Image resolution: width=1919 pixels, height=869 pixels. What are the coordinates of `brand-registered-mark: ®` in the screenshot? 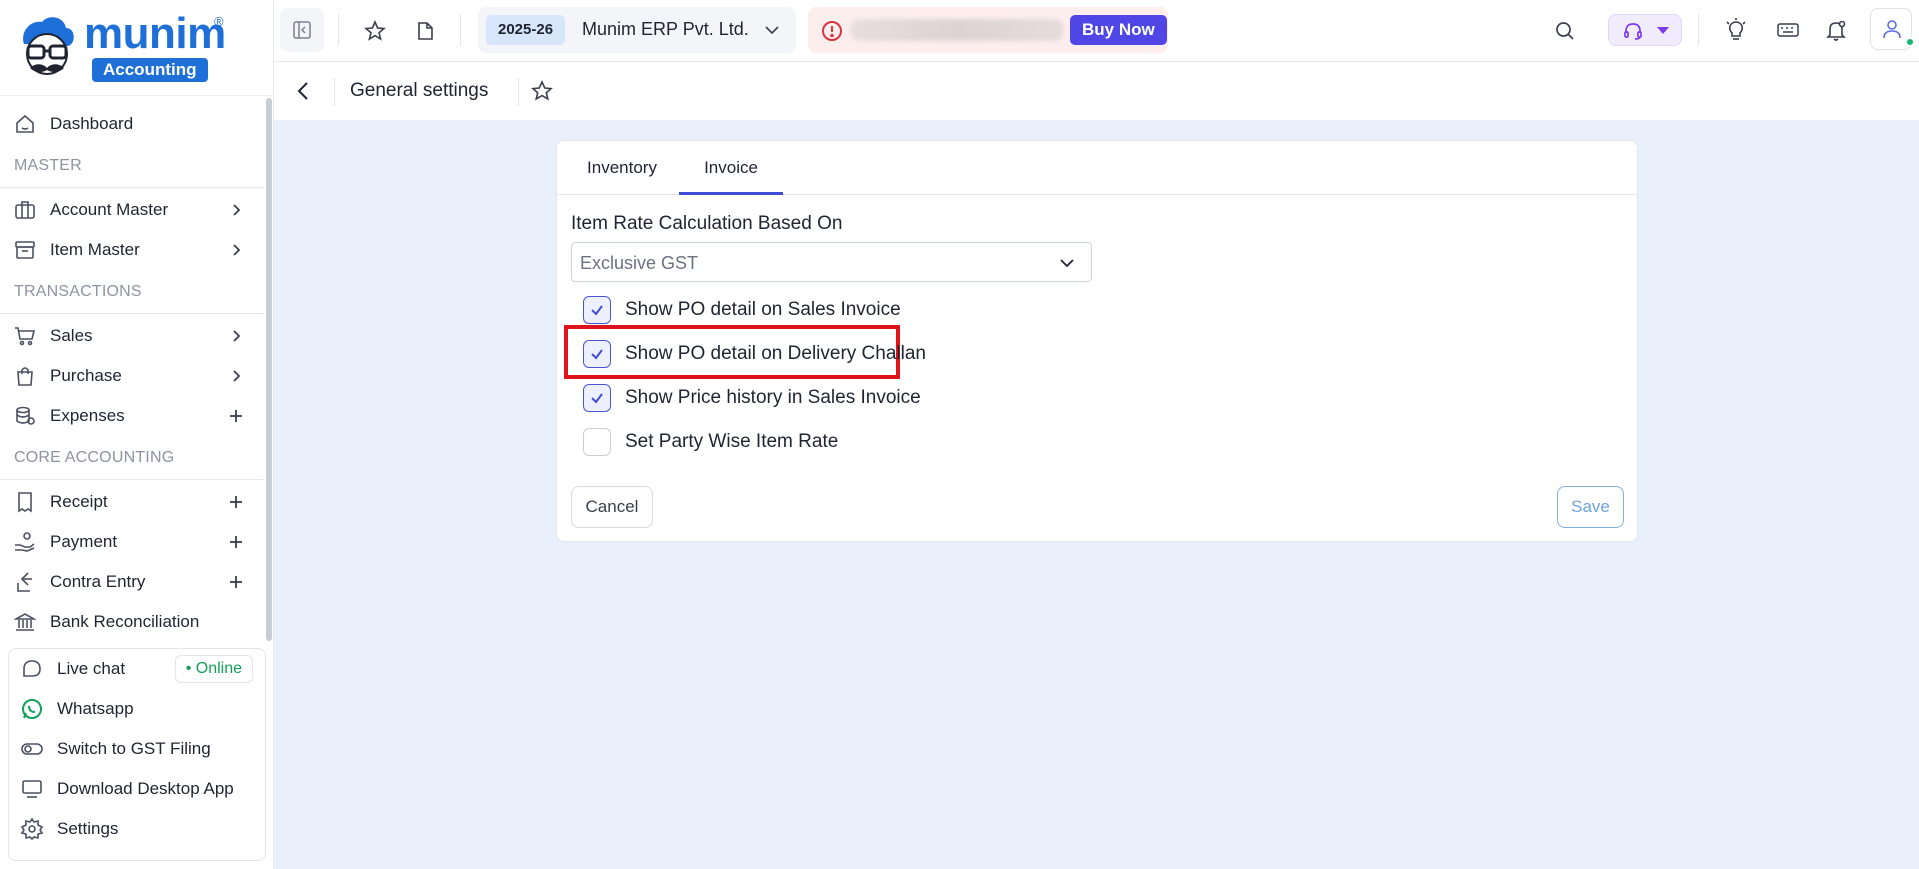 It's located at (219, 21).